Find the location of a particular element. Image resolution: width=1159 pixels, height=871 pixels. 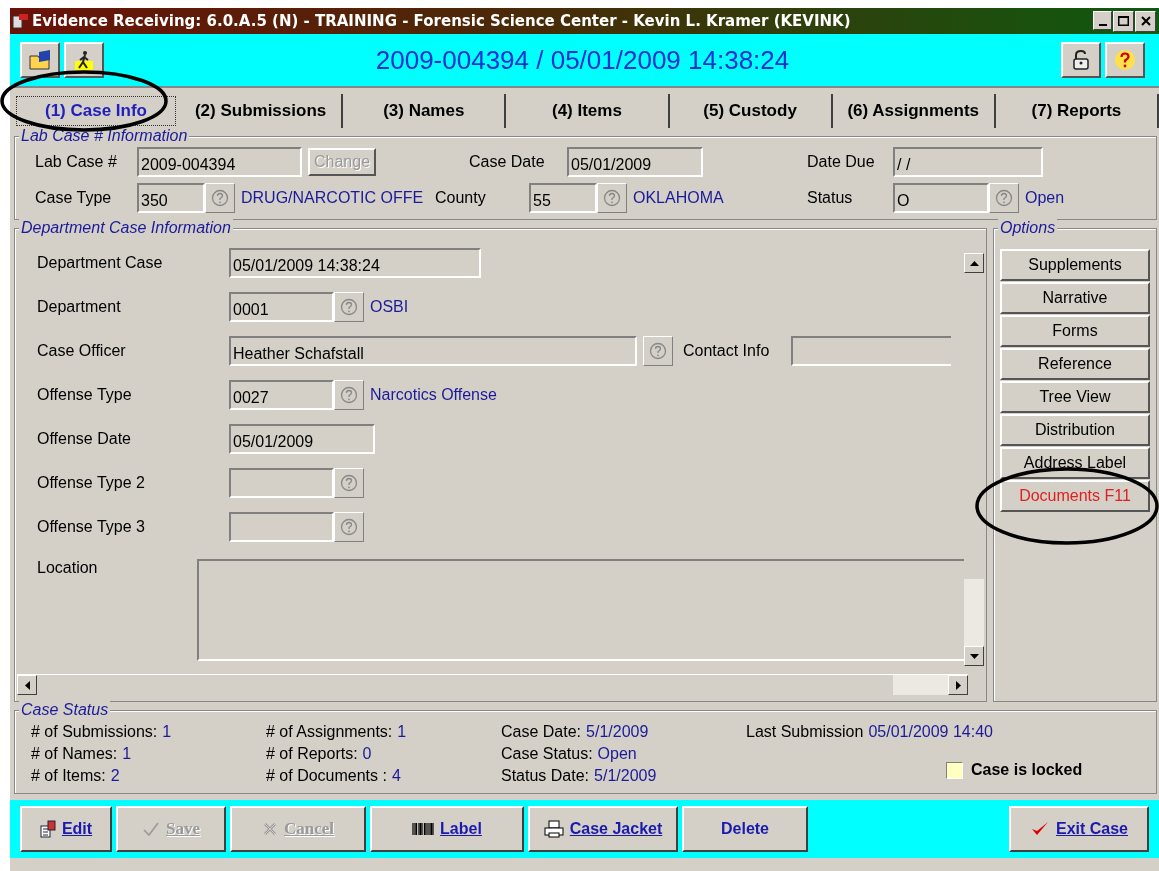

checkbox-label: Case is locked is located at coordinates (1027, 770).